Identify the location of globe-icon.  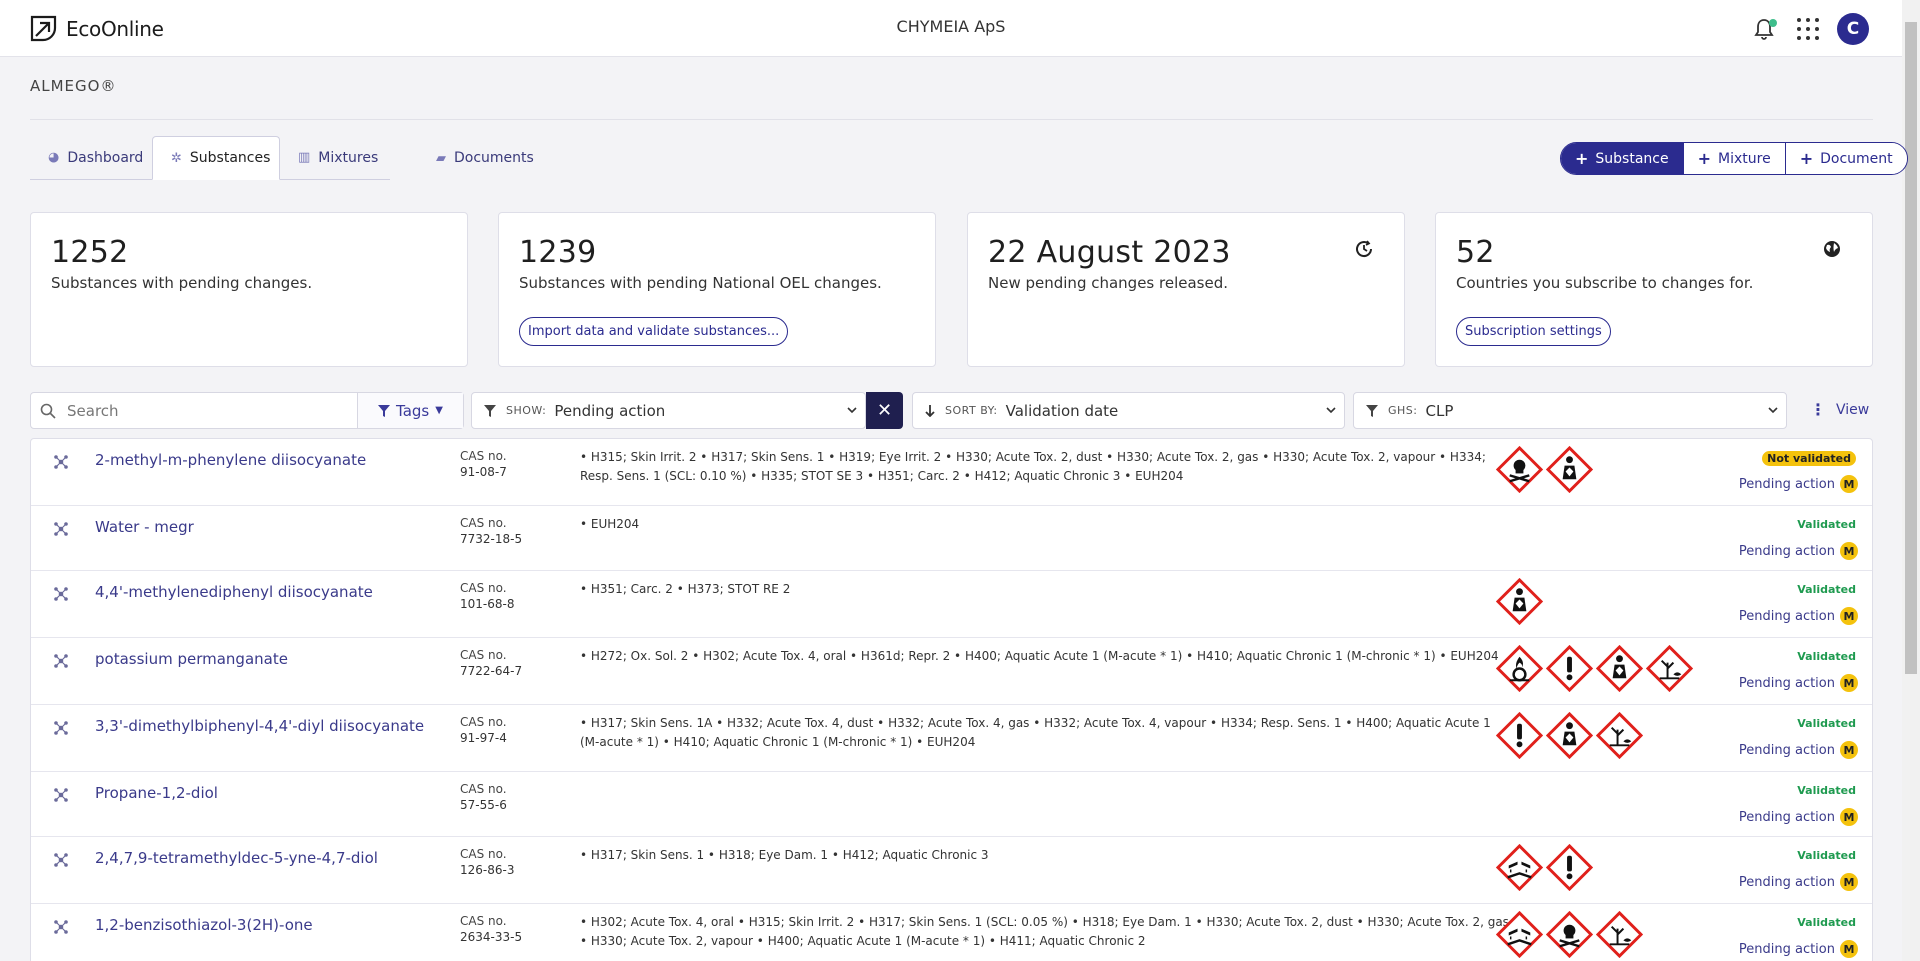
(1832, 249).